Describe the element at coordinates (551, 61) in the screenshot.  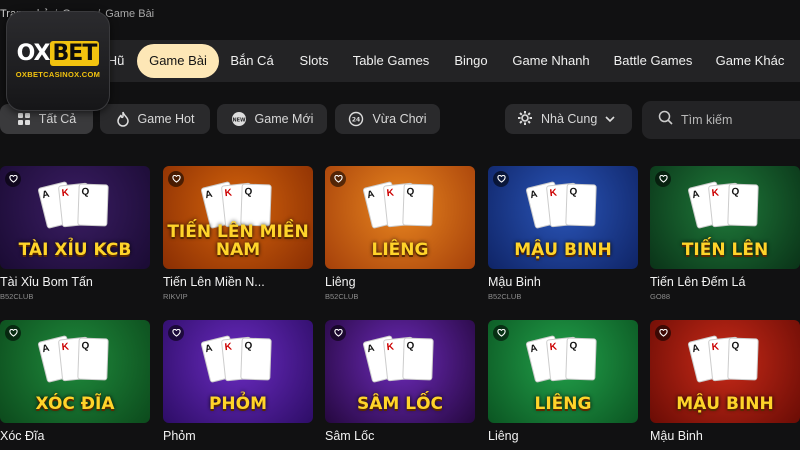
I see `tab-game-nhanh: Game Nhanh` at that location.